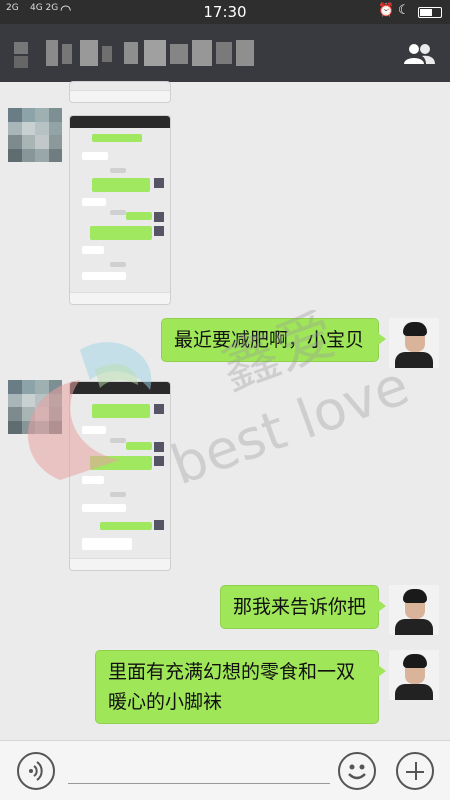  What do you see at coordinates (120, 92) in the screenshot?
I see `message-image-partial` at bounding box center [120, 92].